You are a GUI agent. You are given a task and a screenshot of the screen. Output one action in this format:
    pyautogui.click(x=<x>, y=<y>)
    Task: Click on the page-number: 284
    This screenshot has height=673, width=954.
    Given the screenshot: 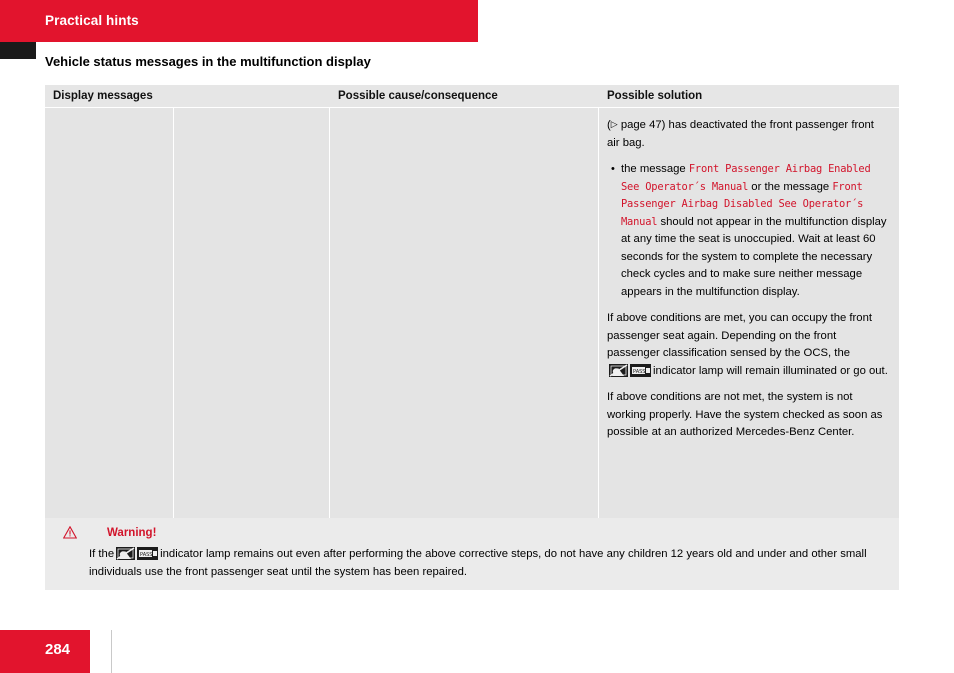 What is the action you would take?
    pyautogui.click(x=58, y=649)
    